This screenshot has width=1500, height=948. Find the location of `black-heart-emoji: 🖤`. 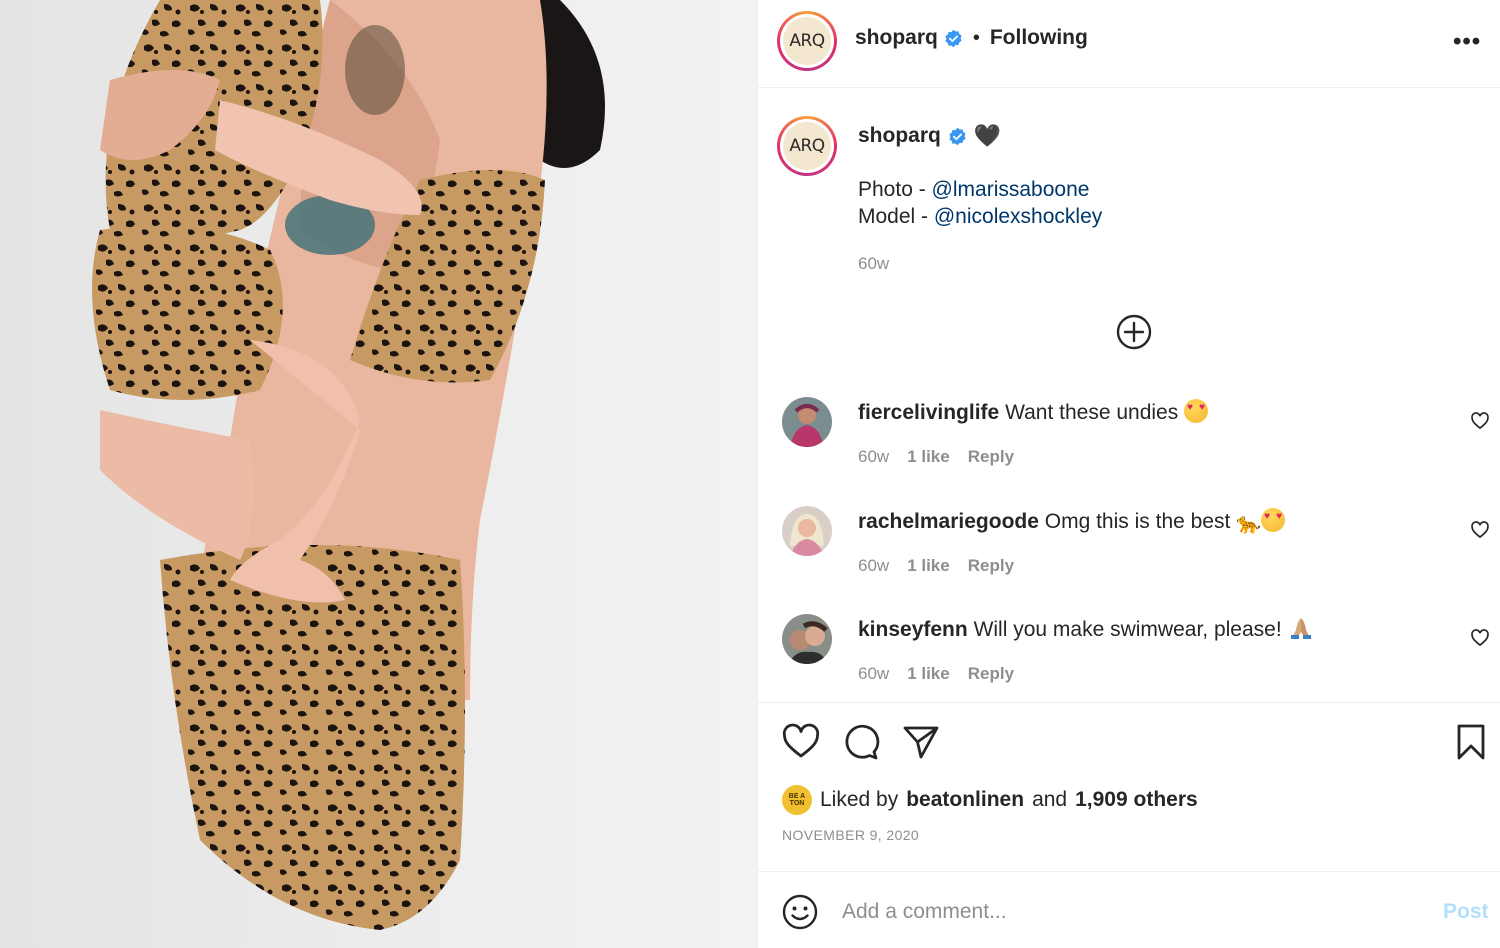

black-heart-emoji: 🖤 is located at coordinates (987, 135).